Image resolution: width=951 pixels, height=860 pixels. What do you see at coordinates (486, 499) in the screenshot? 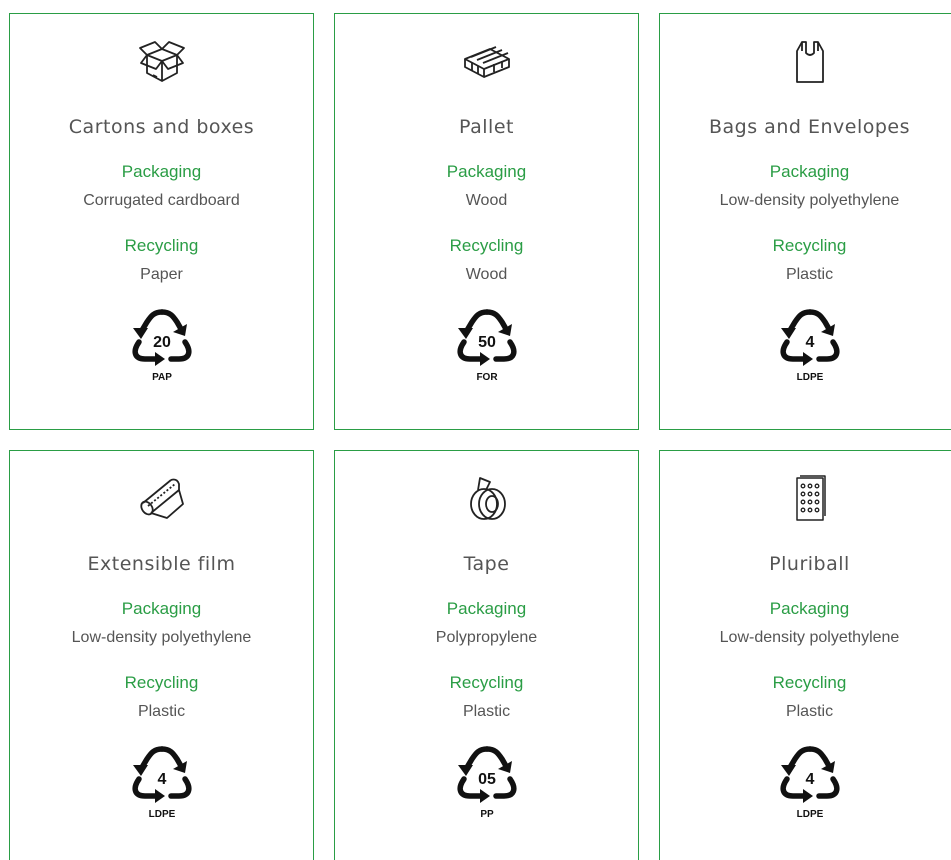
I see `tape-icon` at bounding box center [486, 499].